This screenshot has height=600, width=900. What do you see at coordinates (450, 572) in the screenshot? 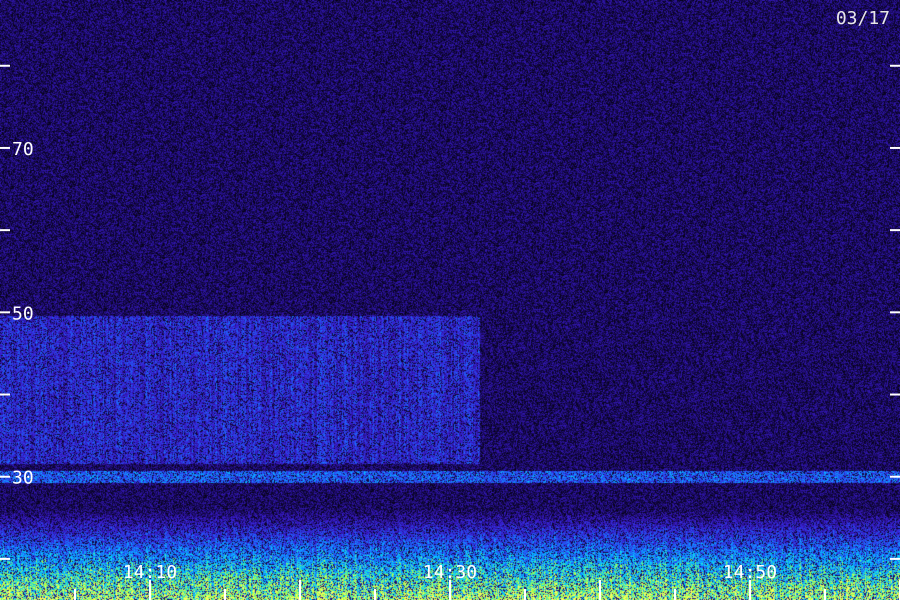
I see `x-tick-label: 14:30` at bounding box center [450, 572].